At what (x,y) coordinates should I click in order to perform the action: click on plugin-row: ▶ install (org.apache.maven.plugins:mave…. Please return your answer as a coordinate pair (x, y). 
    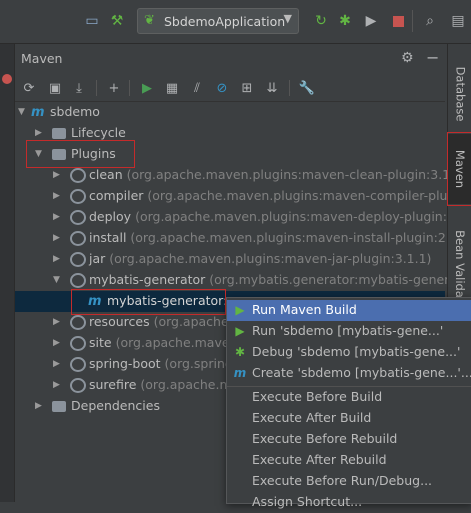
    Looking at the image, I should click on (243, 238).